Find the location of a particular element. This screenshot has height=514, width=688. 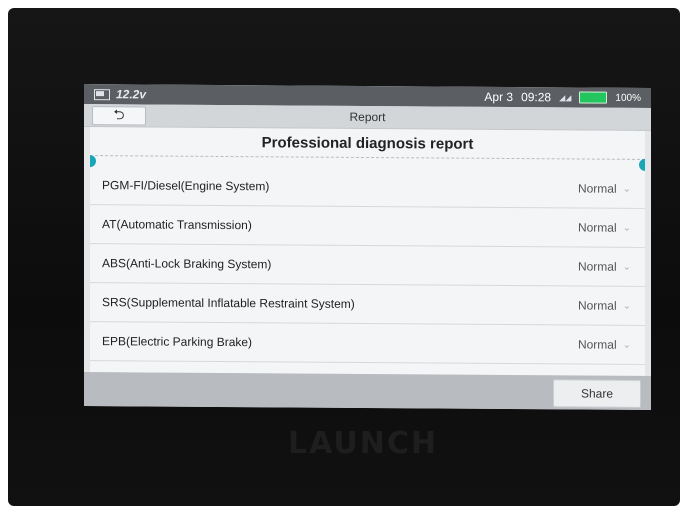

bottom-bar: Share is located at coordinates (367, 391).